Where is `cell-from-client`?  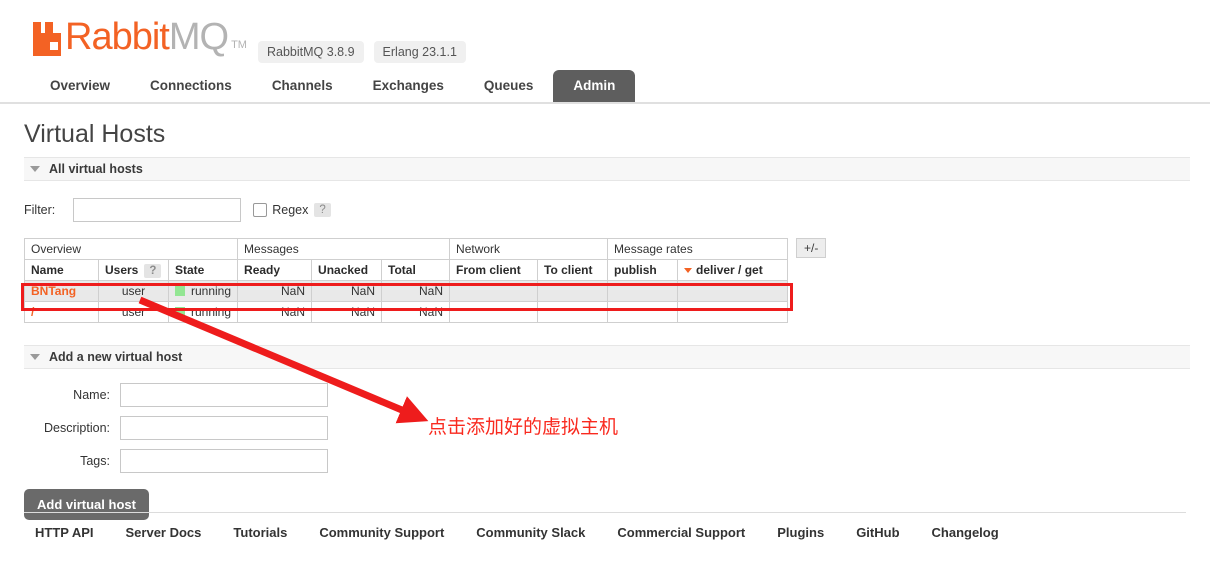
cell-from-client is located at coordinates (494, 291).